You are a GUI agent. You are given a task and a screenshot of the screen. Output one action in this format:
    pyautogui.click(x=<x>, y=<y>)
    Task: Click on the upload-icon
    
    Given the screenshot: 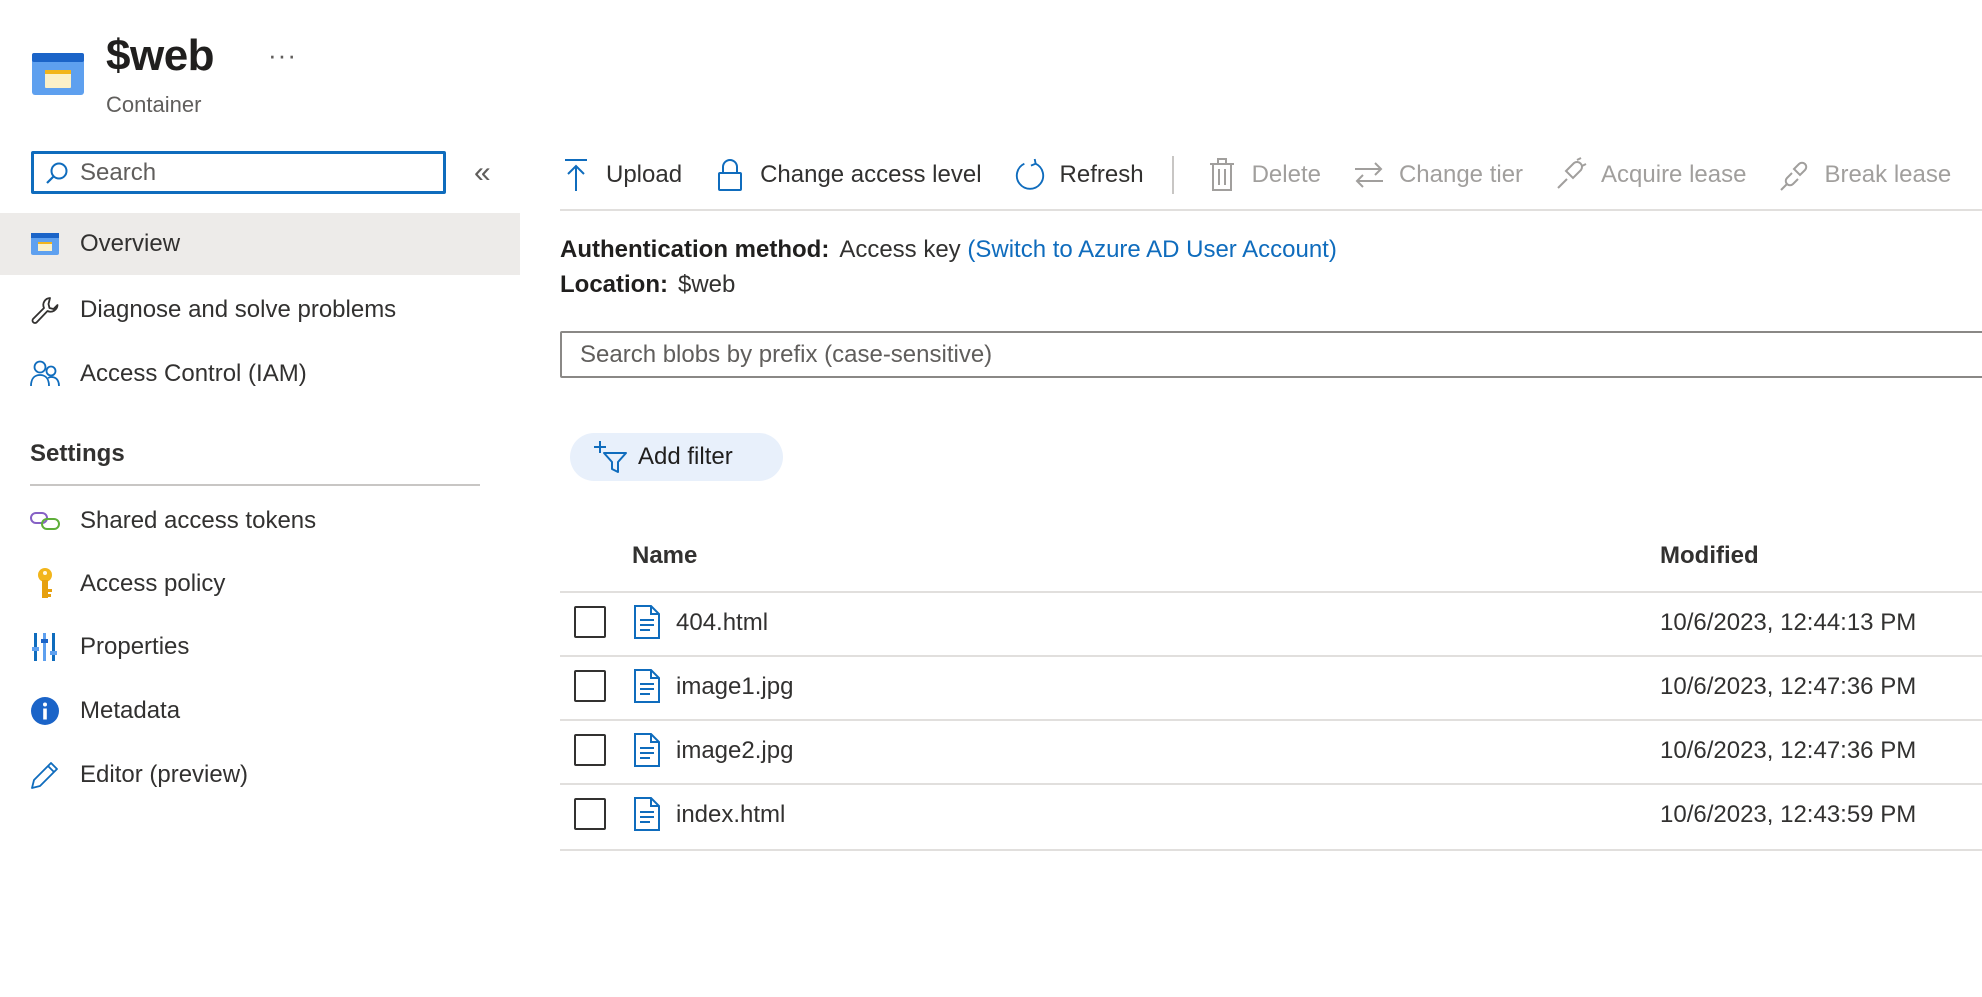 What is the action you would take?
    pyautogui.click(x=576, y=175)
    